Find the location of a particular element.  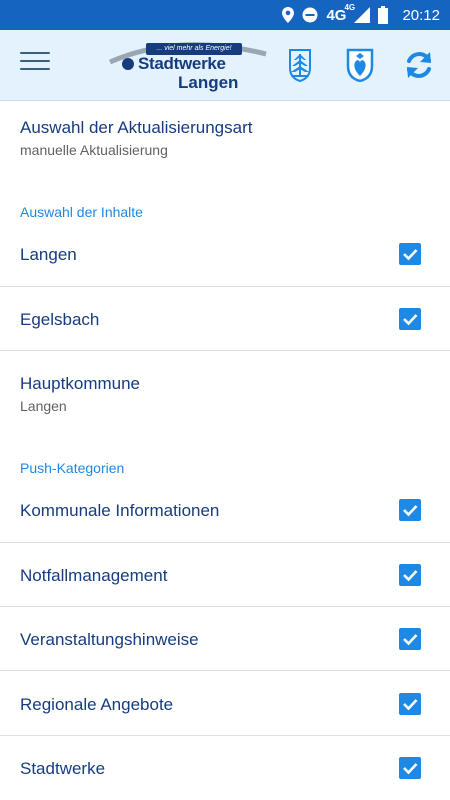

main-municipality-title: Hauptkommune is located at coordinates (80, 383).